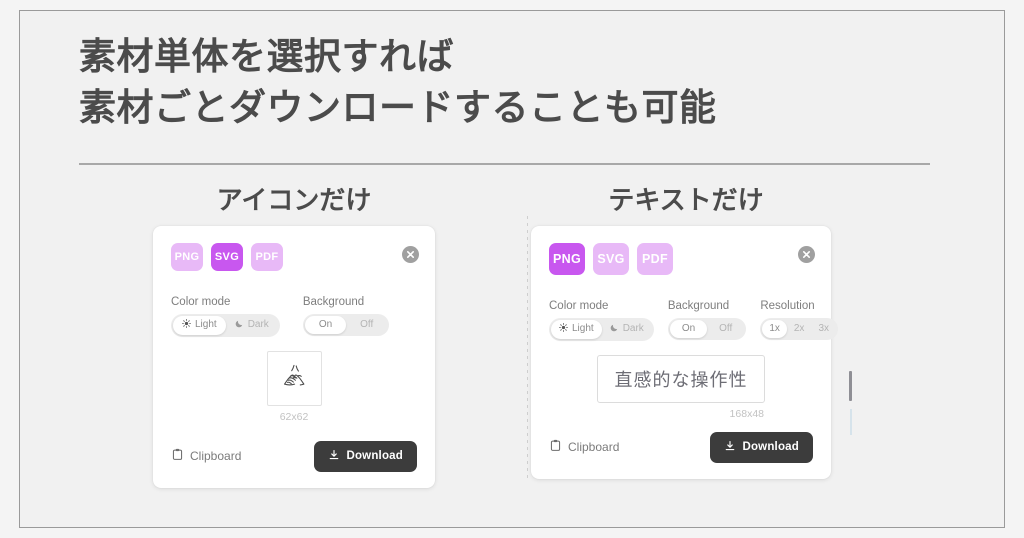 This screenshot has width=1024, height=538. I want to click on card-heading-icon-only: アイコンだけ, so click(294, 200).